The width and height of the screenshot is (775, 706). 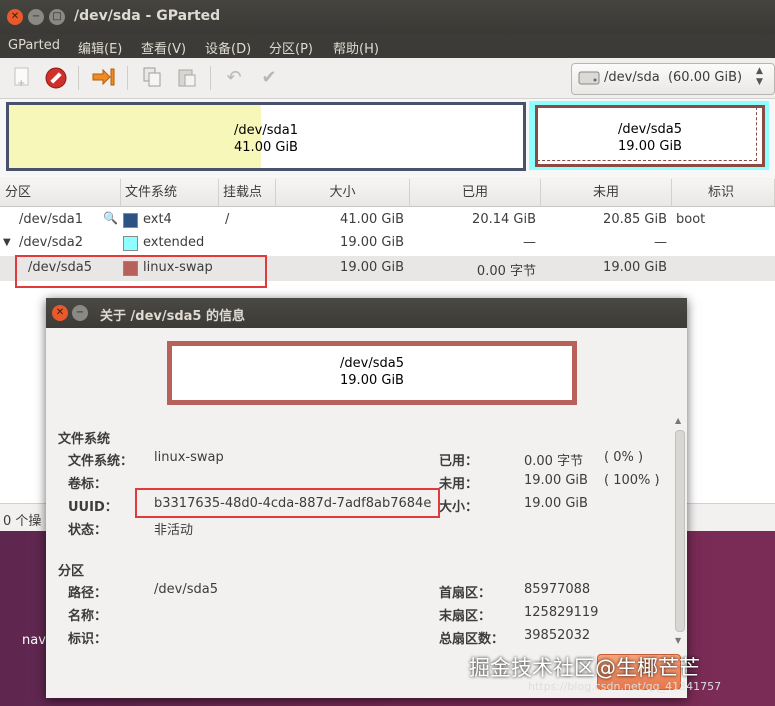 What do you see at coordinates (356, 47) in the screenshot?
I see `menu-help: 帮助(H)` at bounding box center [356, 47].